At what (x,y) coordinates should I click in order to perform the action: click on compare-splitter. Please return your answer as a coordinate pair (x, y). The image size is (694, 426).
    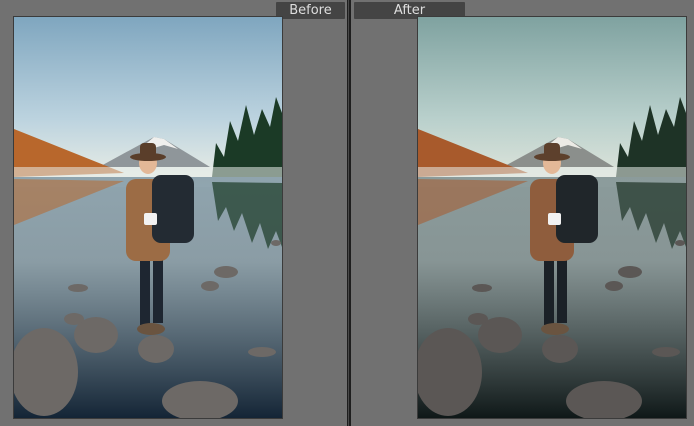
    Looking at the image, I should click on (349, 213).